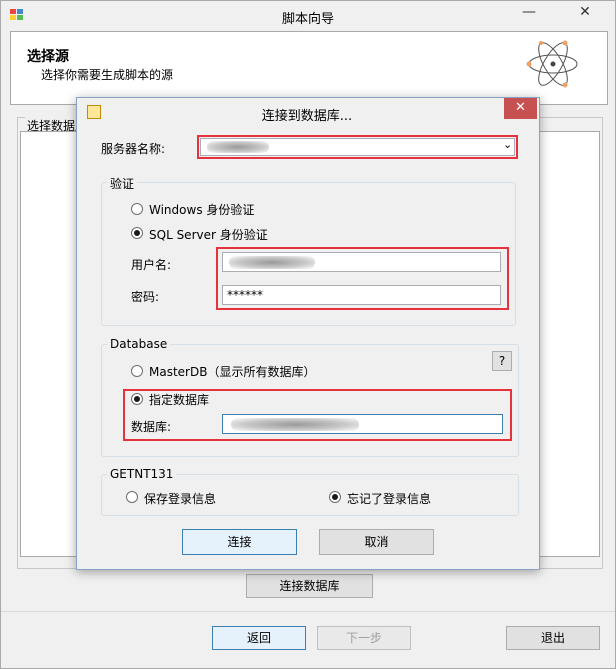  What do you see at coordinates (107, 75) in the screenshot?
I see `page-subtitle: 选择你需要生成脚本的源` at bounding box center [107, 75].